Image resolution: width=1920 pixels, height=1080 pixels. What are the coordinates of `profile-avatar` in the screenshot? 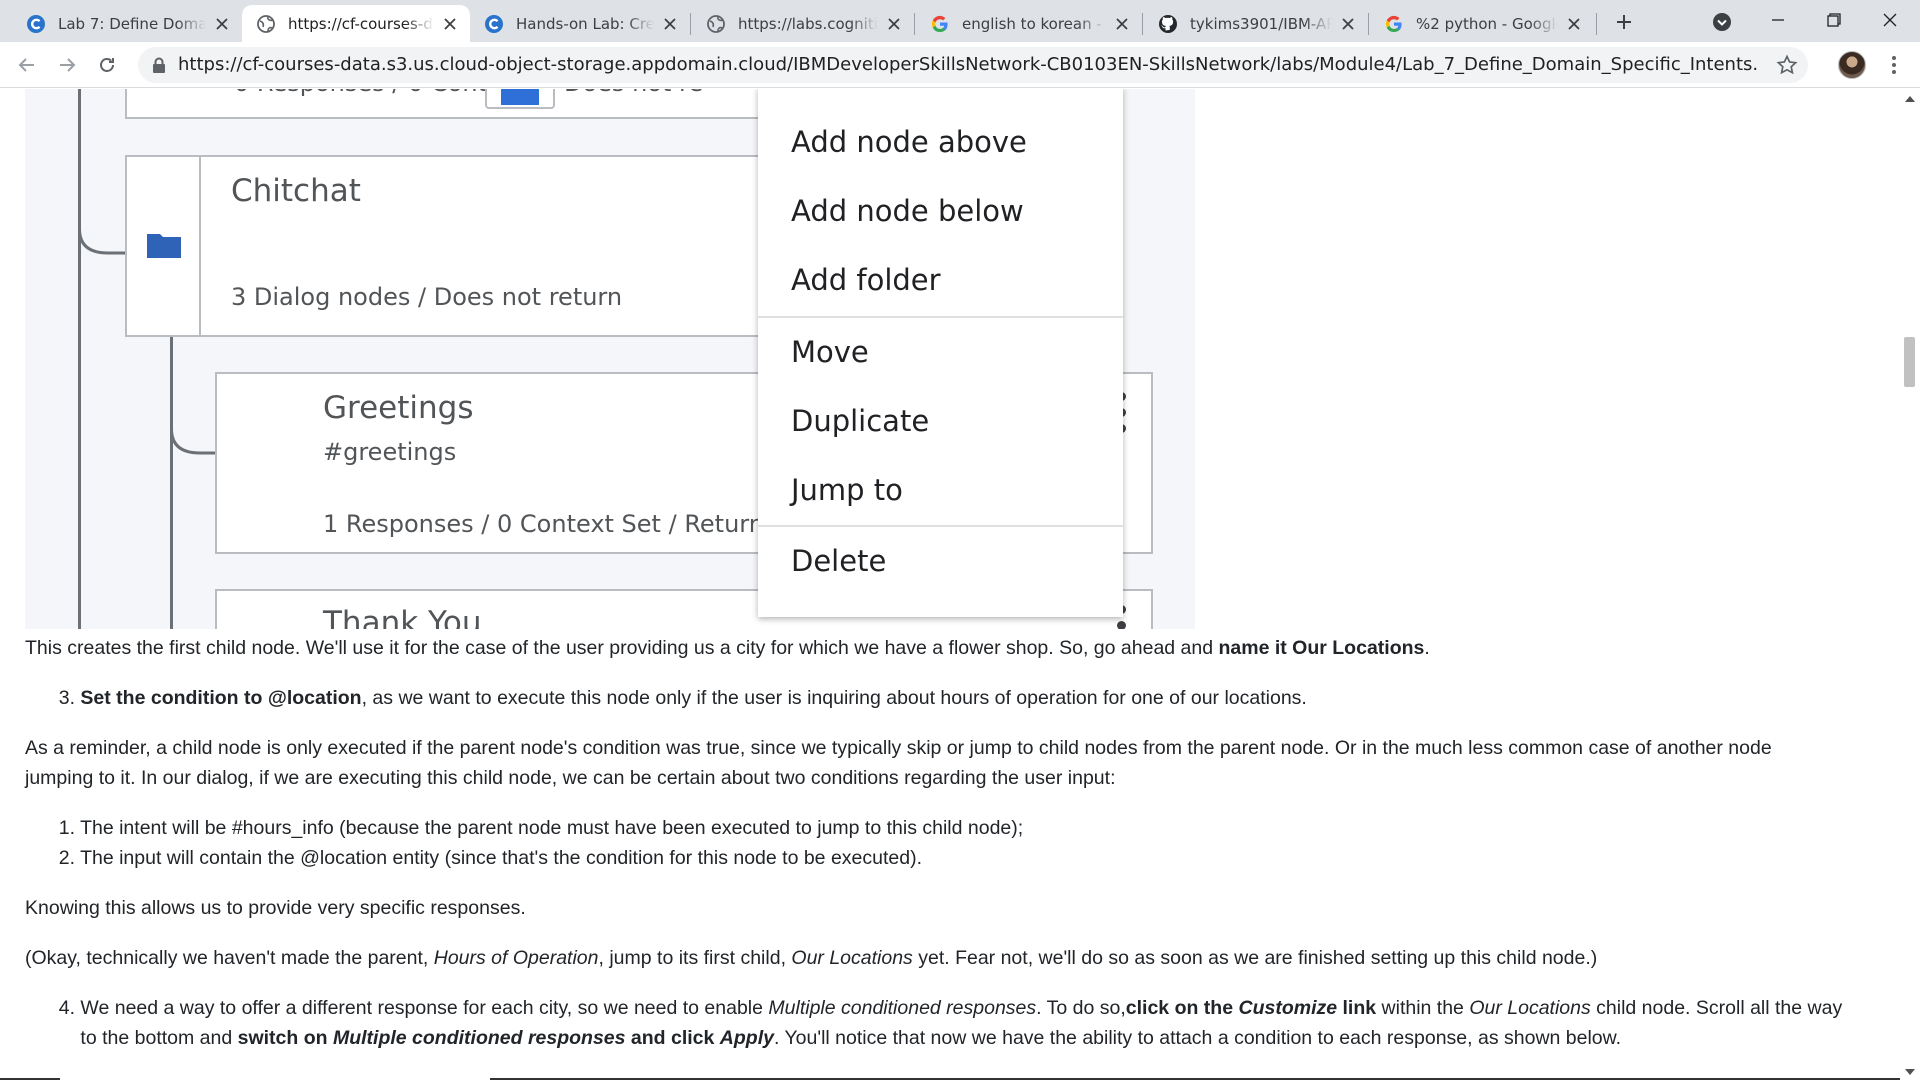 It's located at (1852, 65).